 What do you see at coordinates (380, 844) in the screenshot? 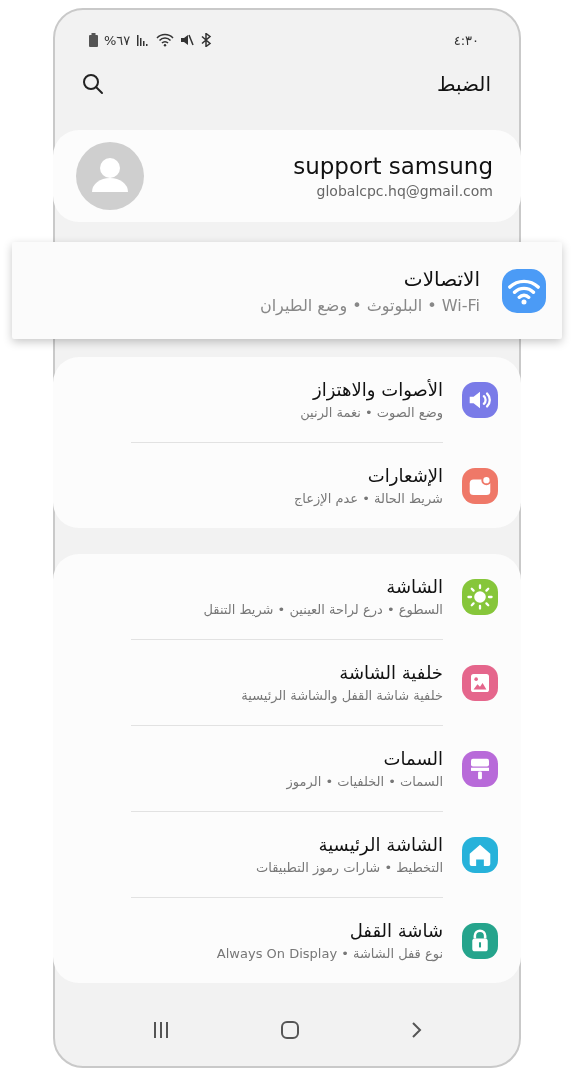
I see `item-title: الشاشة الرئيسية` at bounding box center [380, 844].